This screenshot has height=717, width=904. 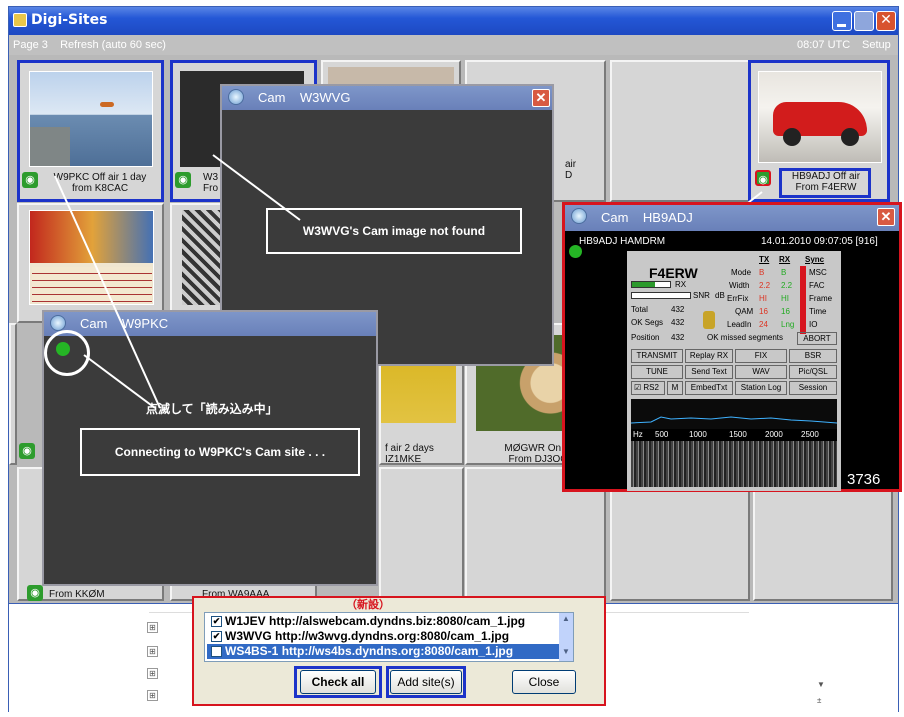 I want to click on scroll-down-icon: ▼, so click(x=566, y=653).